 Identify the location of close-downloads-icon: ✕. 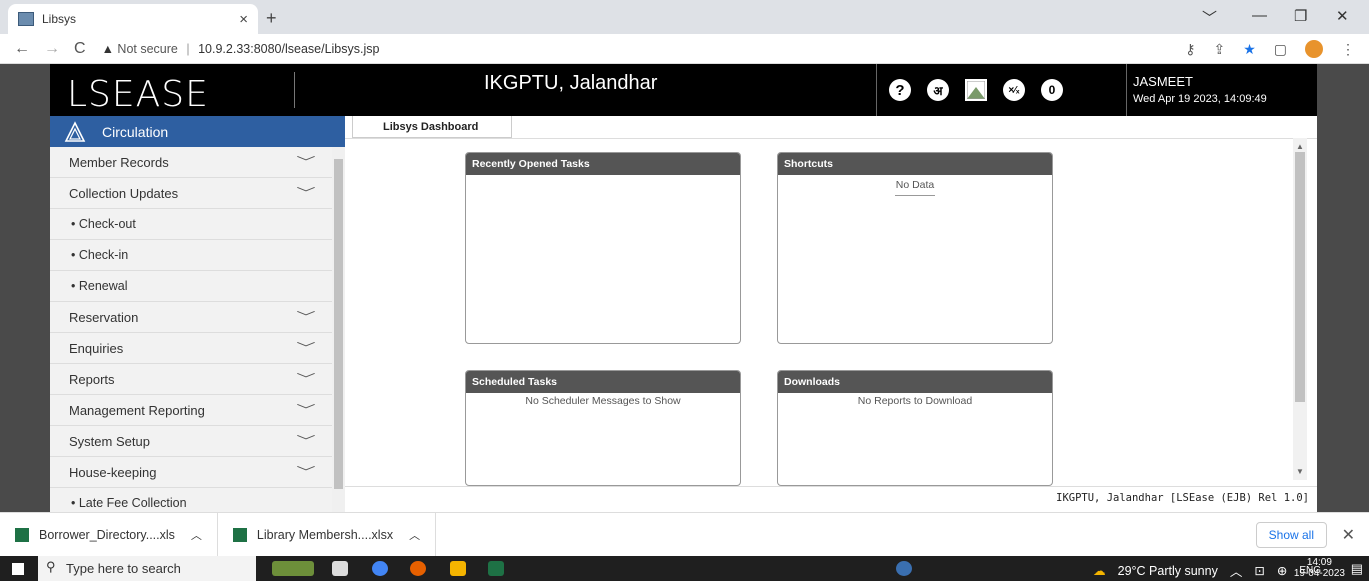
(1348, 535).